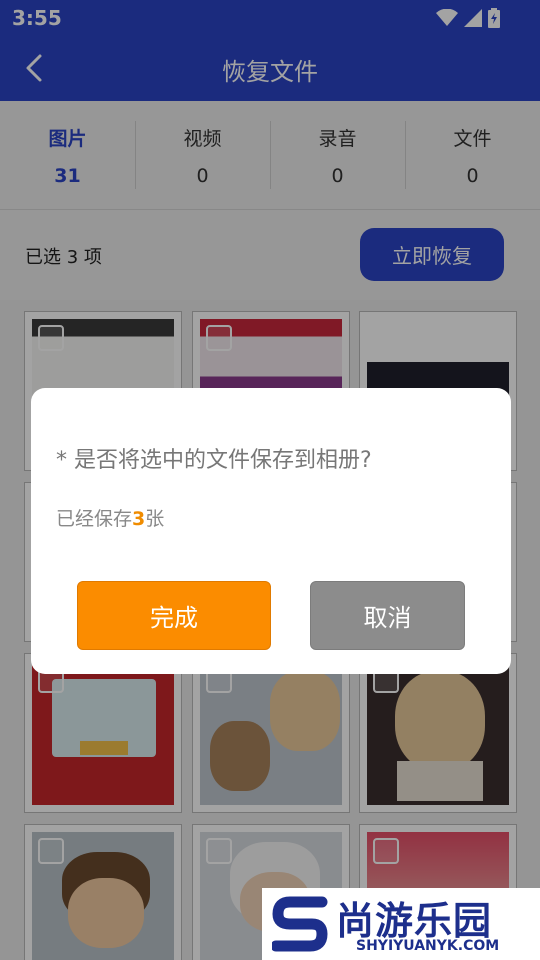 The height and width of the screenshot is (960, 540). What do you see at coordinates (139, 519) in the screenshot?
I see `saved-count: 3` at bounding box center [139, 519].